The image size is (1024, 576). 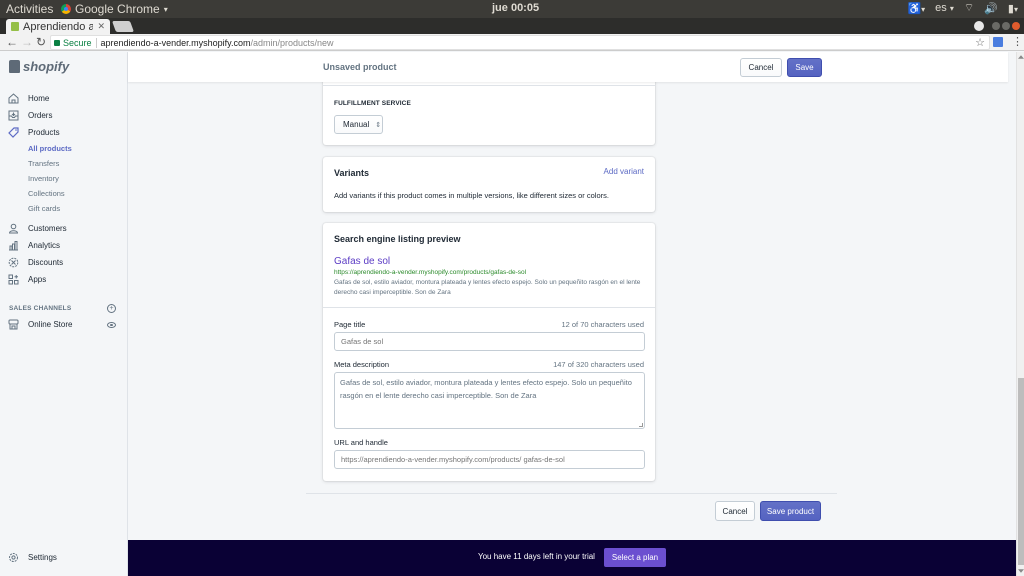 I want to click on url-handle-input, so click(x=489, y=459).